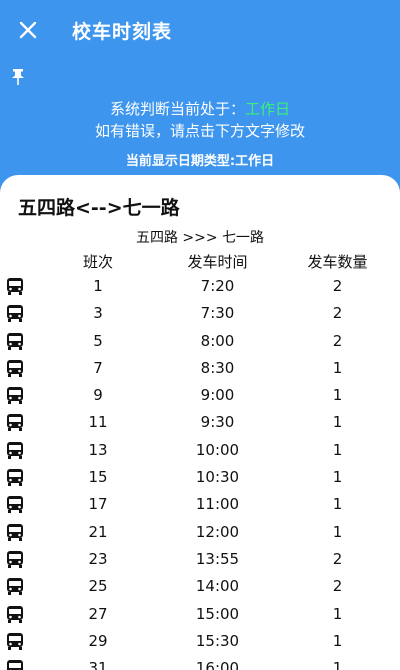 This screenshot has height=670, width=400. I want to click on departure-time: 7:20, so click(217, 286).